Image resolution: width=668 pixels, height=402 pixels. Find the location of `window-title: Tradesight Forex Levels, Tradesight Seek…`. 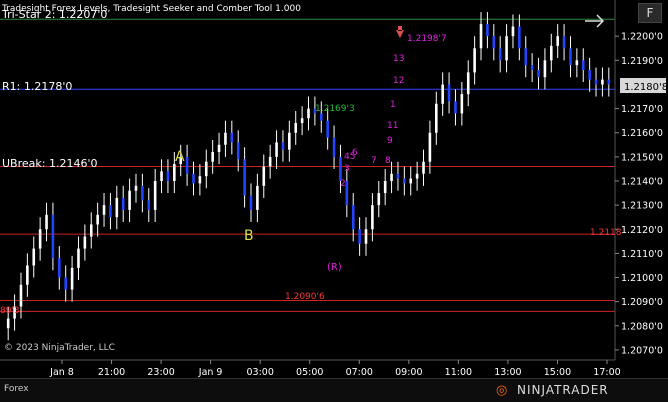

window-title: Tradesight Forex Levels, Tradesight Seek… is located at coordinates (151, 9).